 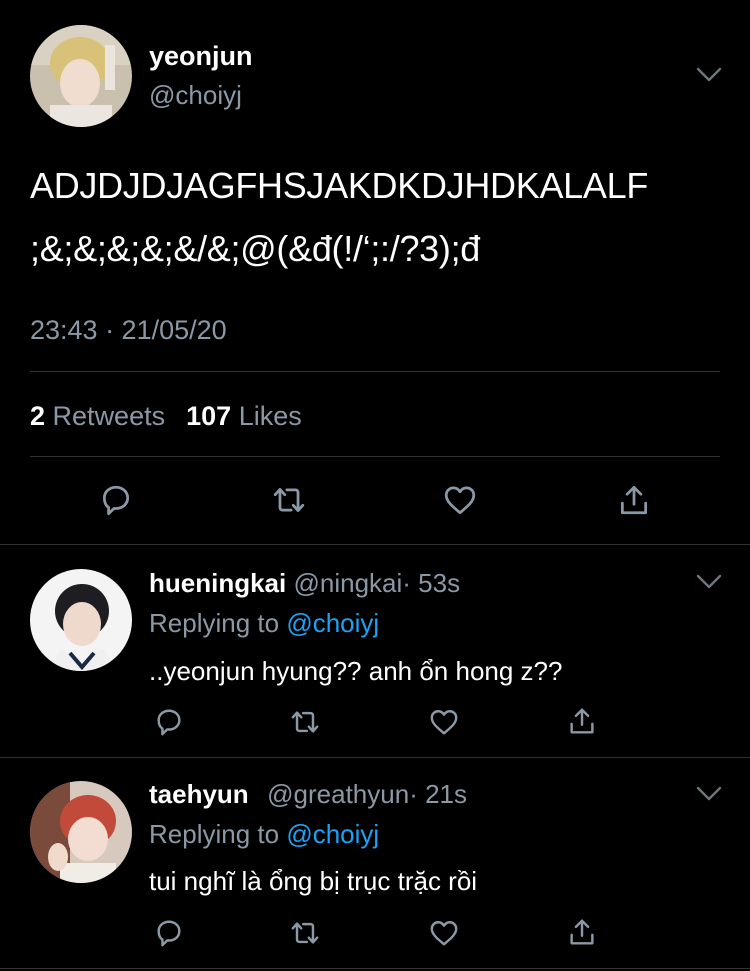 I want to click on reply-author-handle: @greathyun, so click(x=338, y=794).